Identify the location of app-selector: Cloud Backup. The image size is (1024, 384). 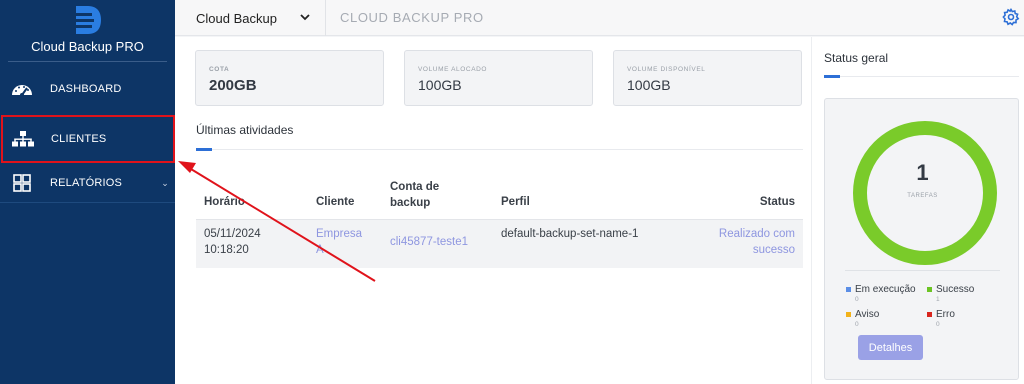
(250, 18).